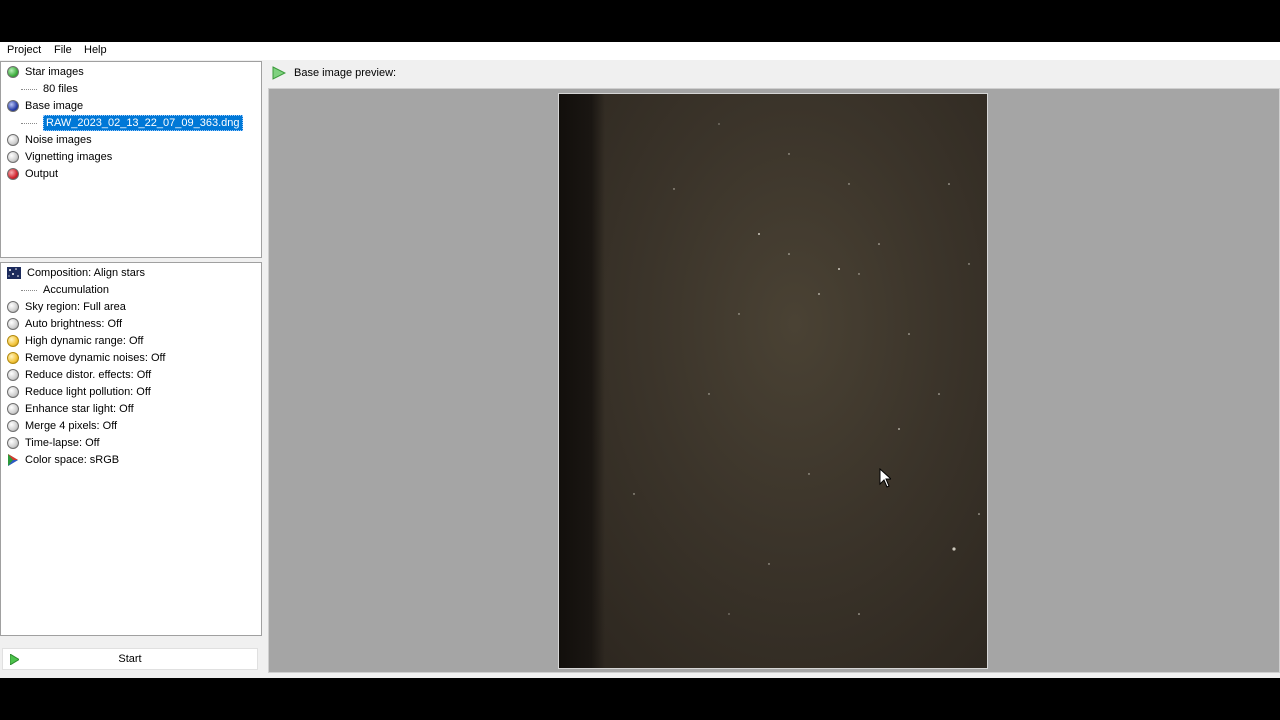 This screenshot has width=1280, height=720. What do you see at coordinates (49, 140) in the screenshot?
I see `tree-item-noise-images: Noise images` at bounding box center [49, 140].